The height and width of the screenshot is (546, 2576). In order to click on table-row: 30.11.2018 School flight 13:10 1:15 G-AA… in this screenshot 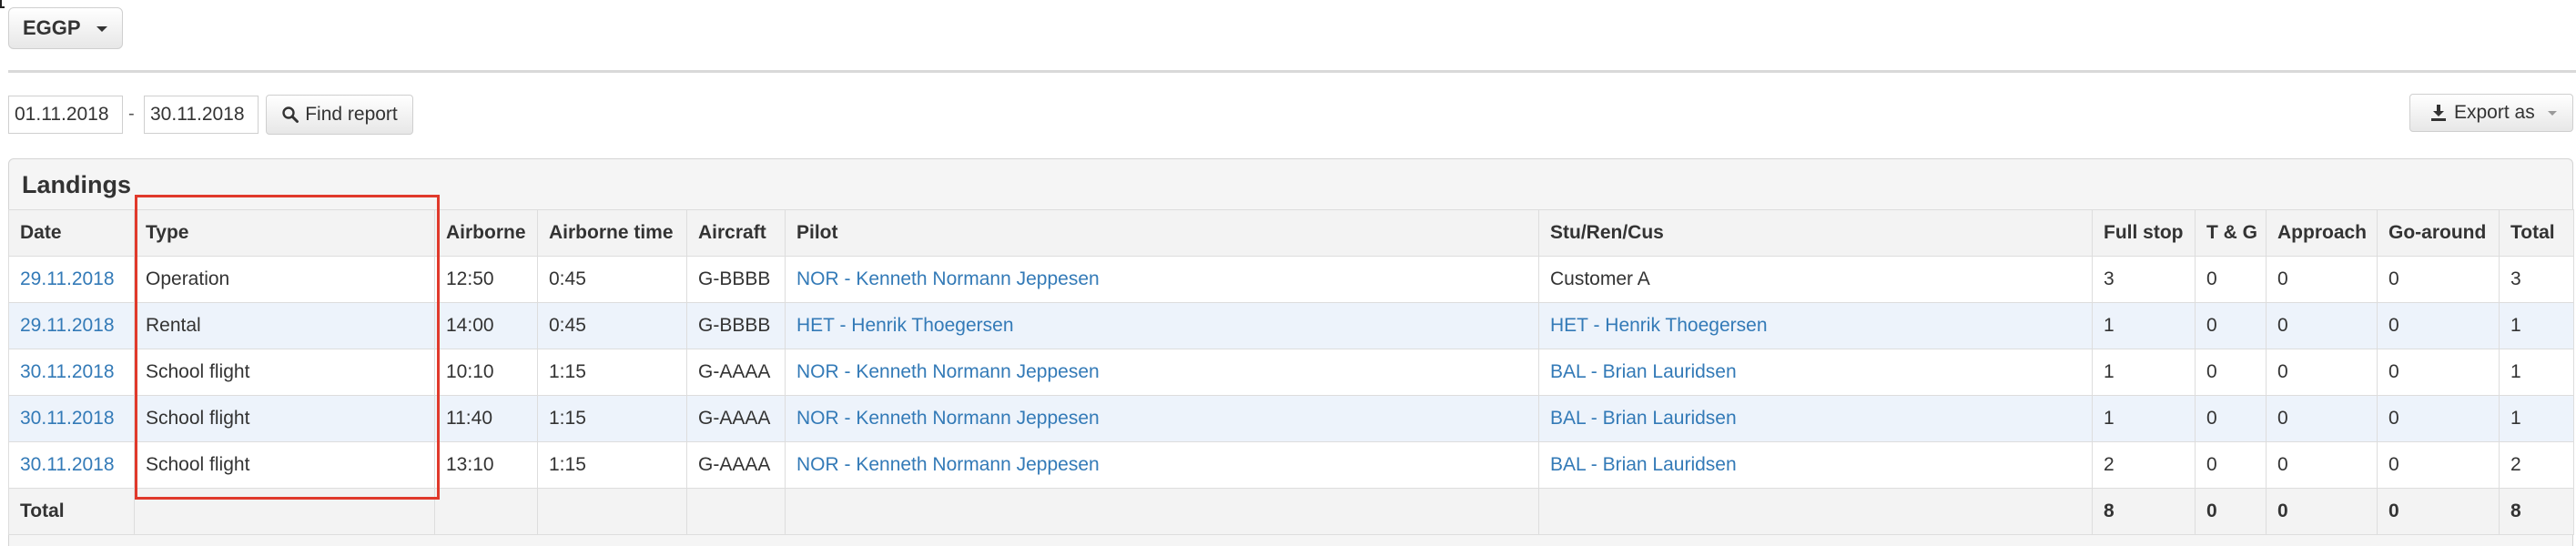, I will do `click(1291, 465)`.